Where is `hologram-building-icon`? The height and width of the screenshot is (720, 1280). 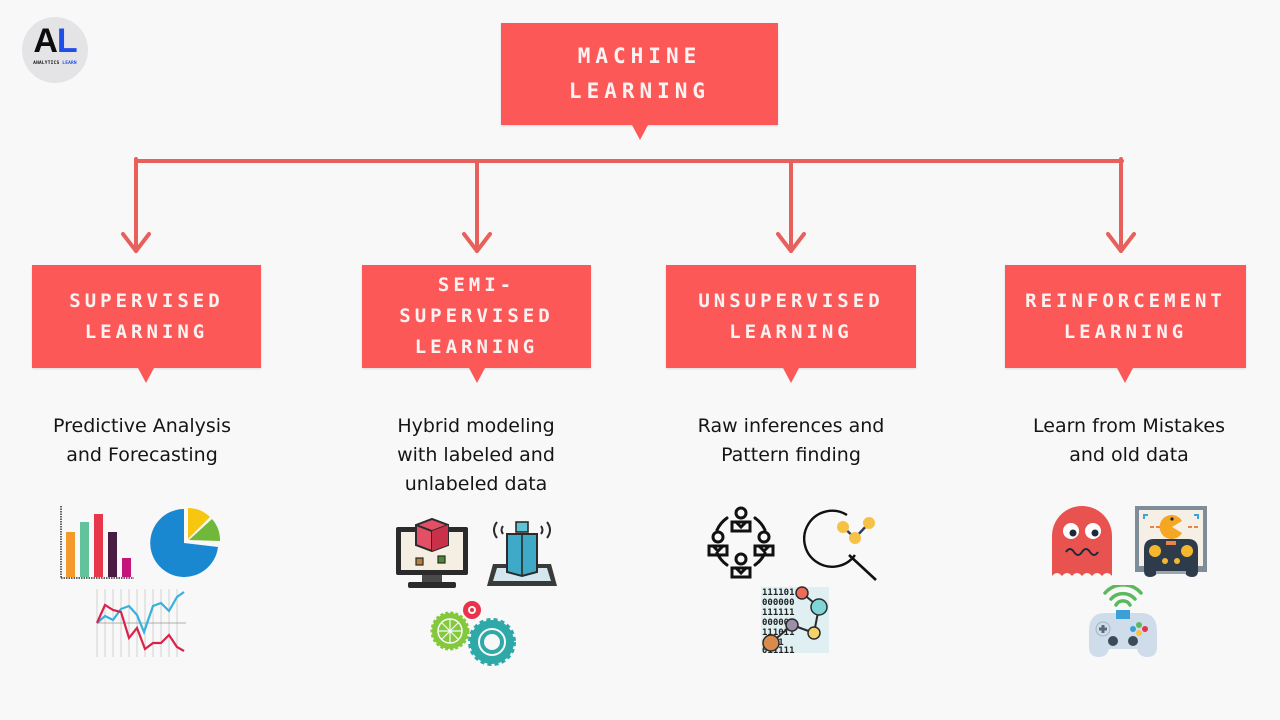 hologram-building-icon is located at coordinates (522, 553).